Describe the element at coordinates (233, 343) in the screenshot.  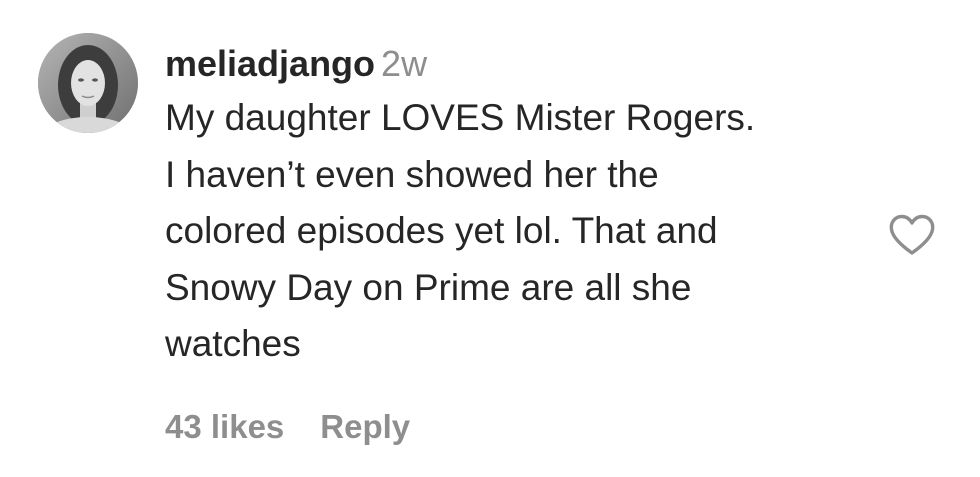
I see `comment-text-line: watches` at that location.